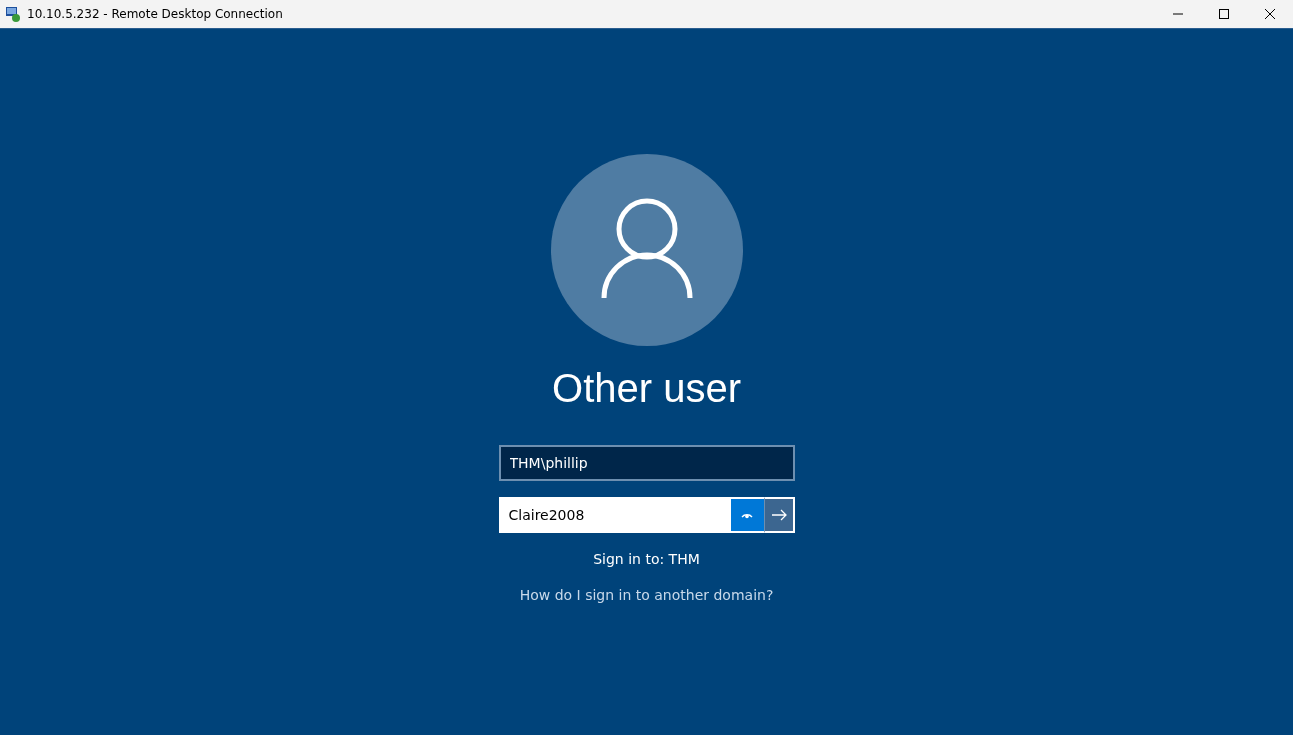 The width and height of the screenshot is (1293, 735). Describe the element at coordinates (1270, 14) in the screenshot. I see `close-icon` at that location.